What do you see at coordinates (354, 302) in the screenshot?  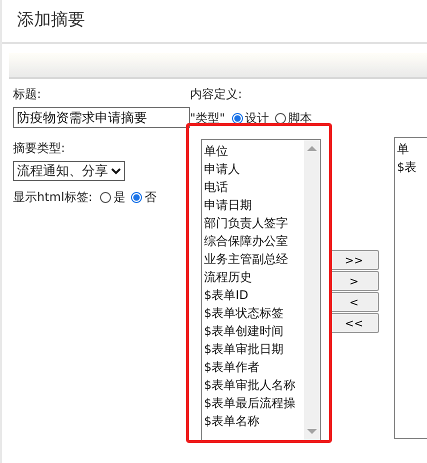 I see `move-button: <` at bounding box center [354, 302].